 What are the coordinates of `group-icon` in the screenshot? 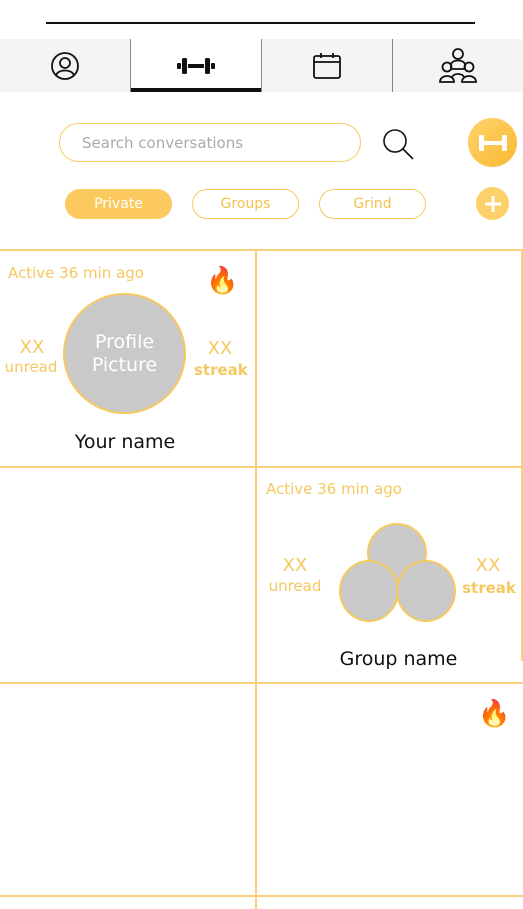 It's located at (458, 65).